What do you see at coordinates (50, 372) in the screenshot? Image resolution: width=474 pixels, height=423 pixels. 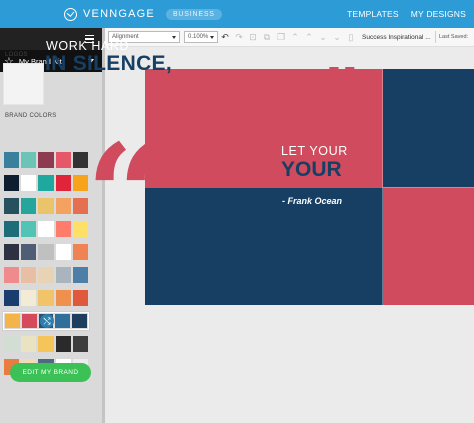 I see `edit-my-brand-button: EDIT MY BRAND` at bounding box center [50, 372].